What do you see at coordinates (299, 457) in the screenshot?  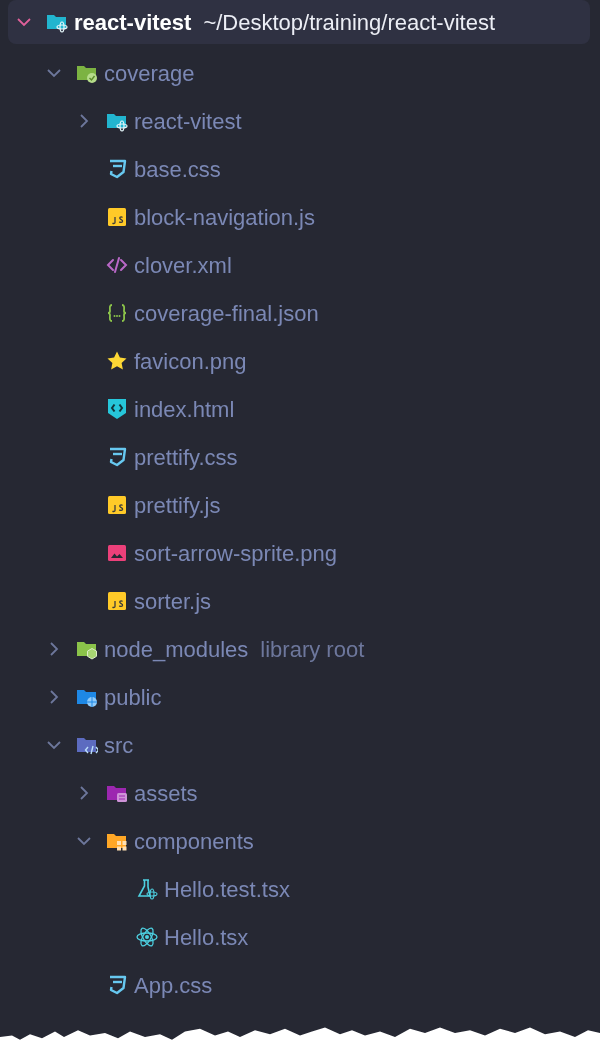 I see `tree-item: prettify.css` at bounding box center [299, 457].